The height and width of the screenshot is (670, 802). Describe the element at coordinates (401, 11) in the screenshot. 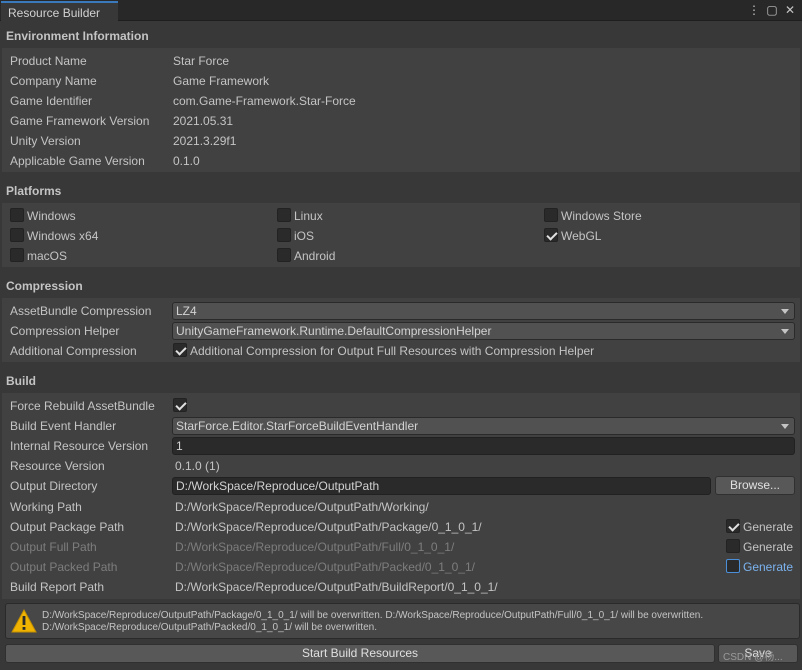

I see `window-tab-bar: Resource Builder ⋮ ▢ ✕` at that location.